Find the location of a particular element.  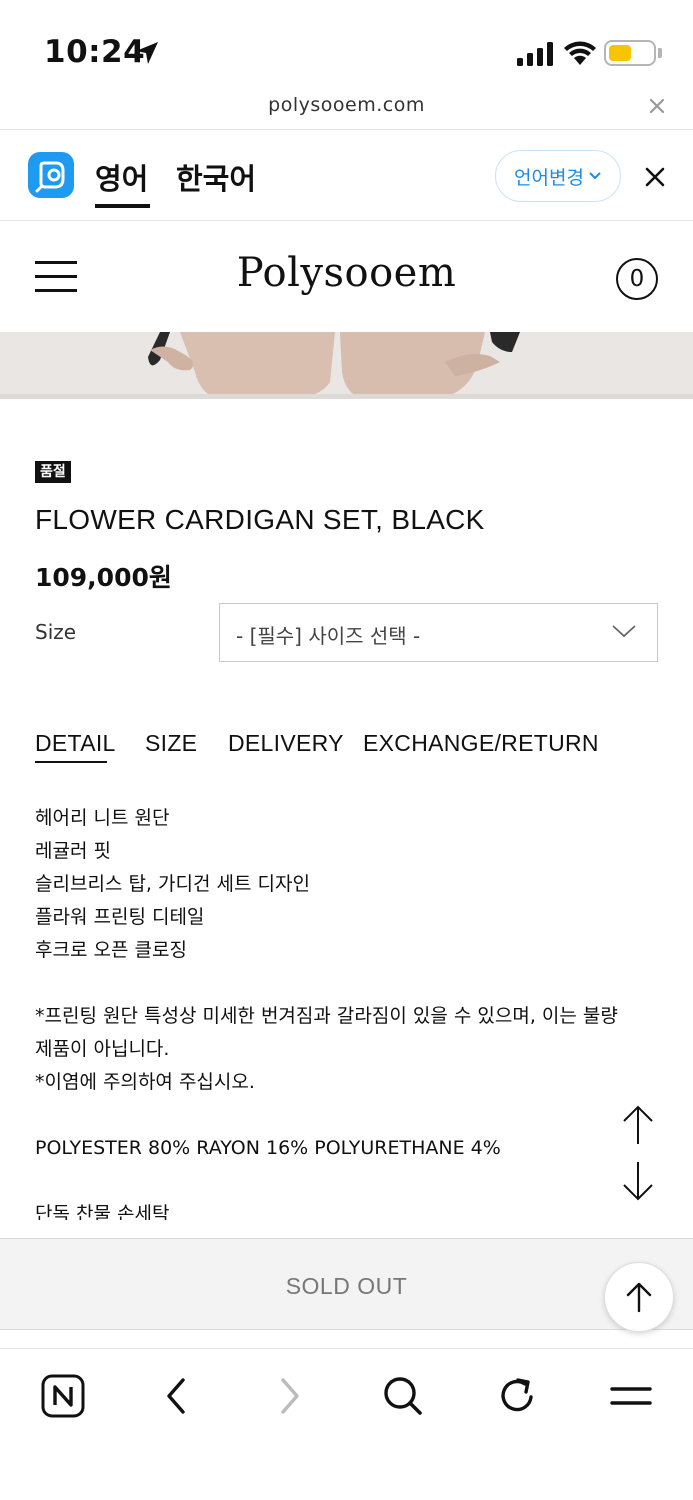

scroll-to-top-button is located at coordinates (639, 1297).